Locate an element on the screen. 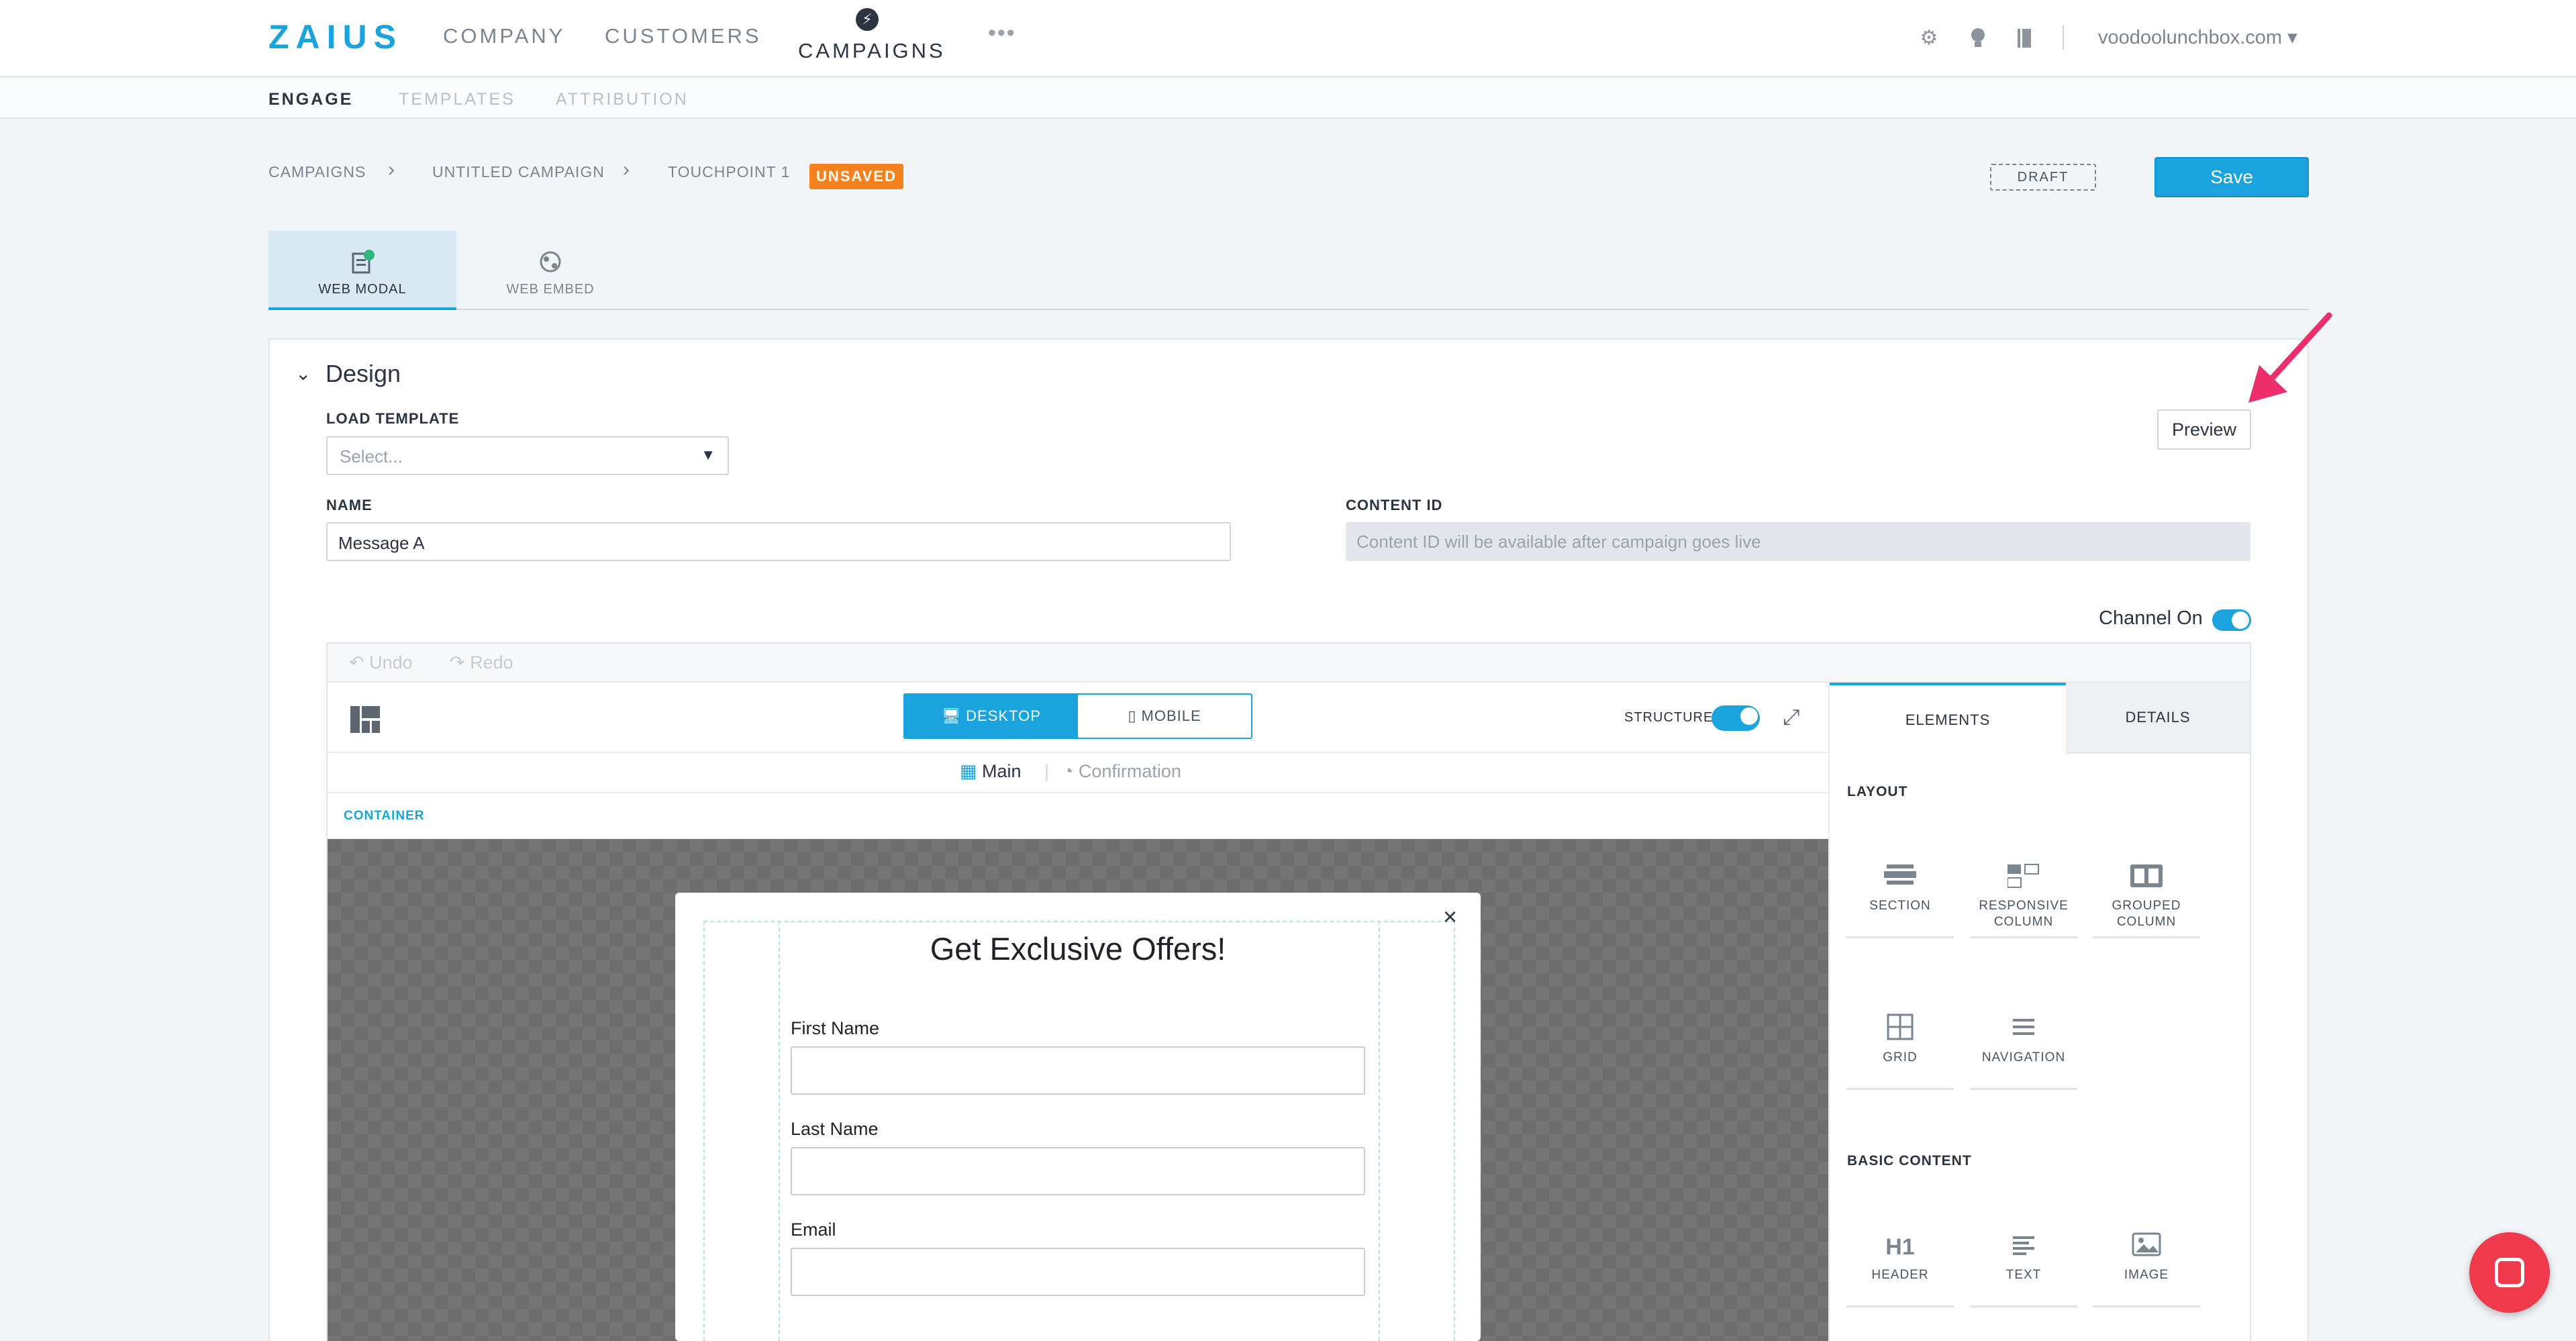  element-label: SECTION is located at coordinates (1900, 906).